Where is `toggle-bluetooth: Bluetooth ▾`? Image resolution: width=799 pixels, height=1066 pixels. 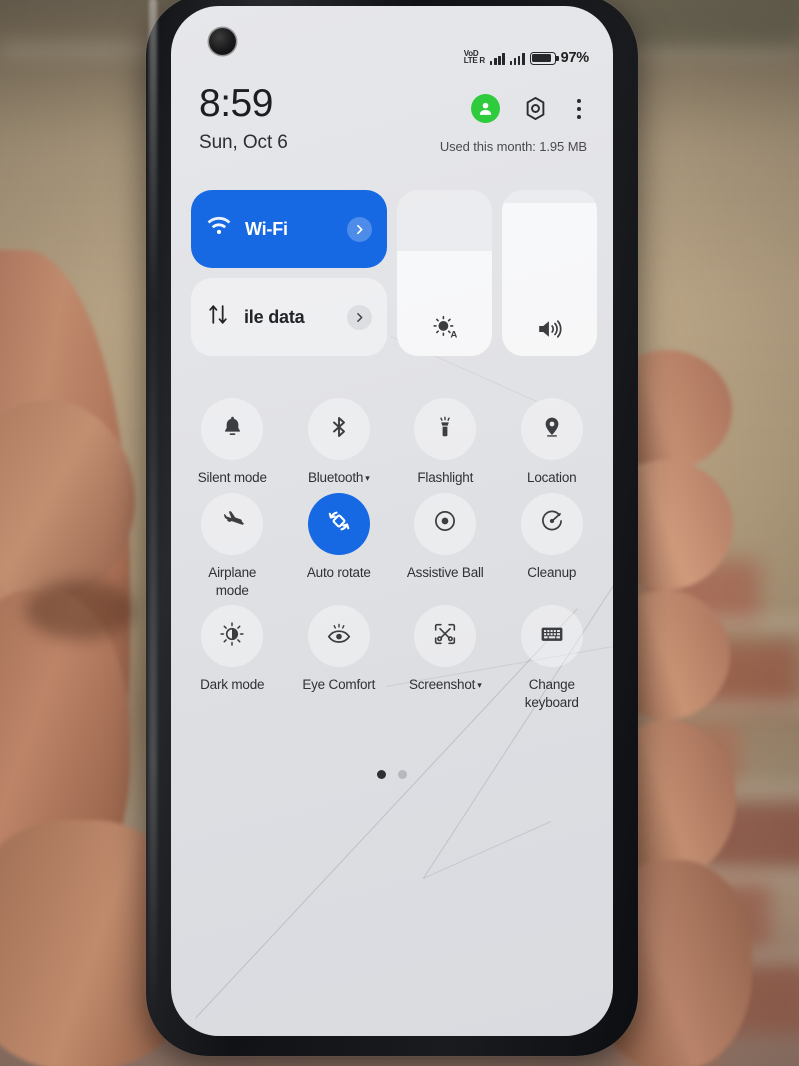
toggle-bluetooth: Bluetooth ▾ is located at coordinates (339, 442).